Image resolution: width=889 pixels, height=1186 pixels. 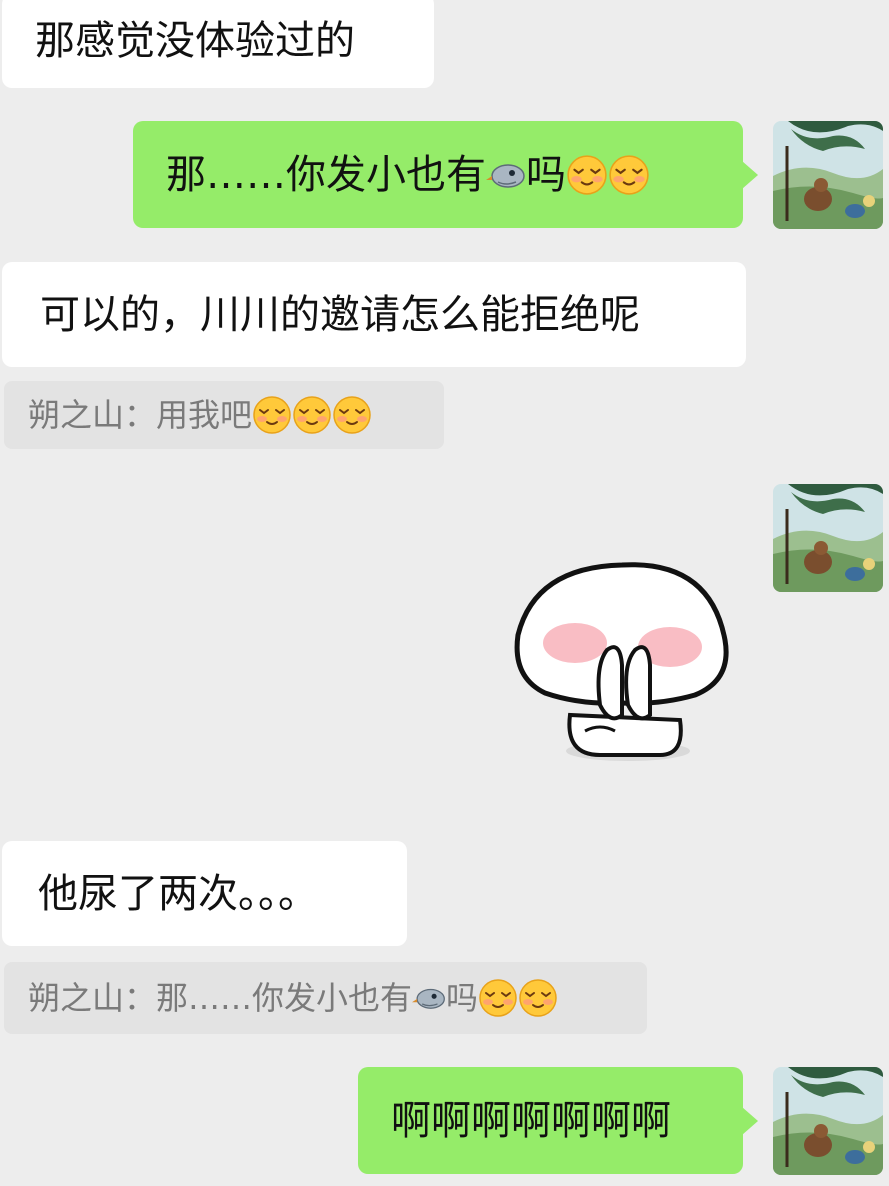 I want to click on incoming-message: 可以的，川川的邀请怎么能拒绝呢, so click(x=374, y=314).